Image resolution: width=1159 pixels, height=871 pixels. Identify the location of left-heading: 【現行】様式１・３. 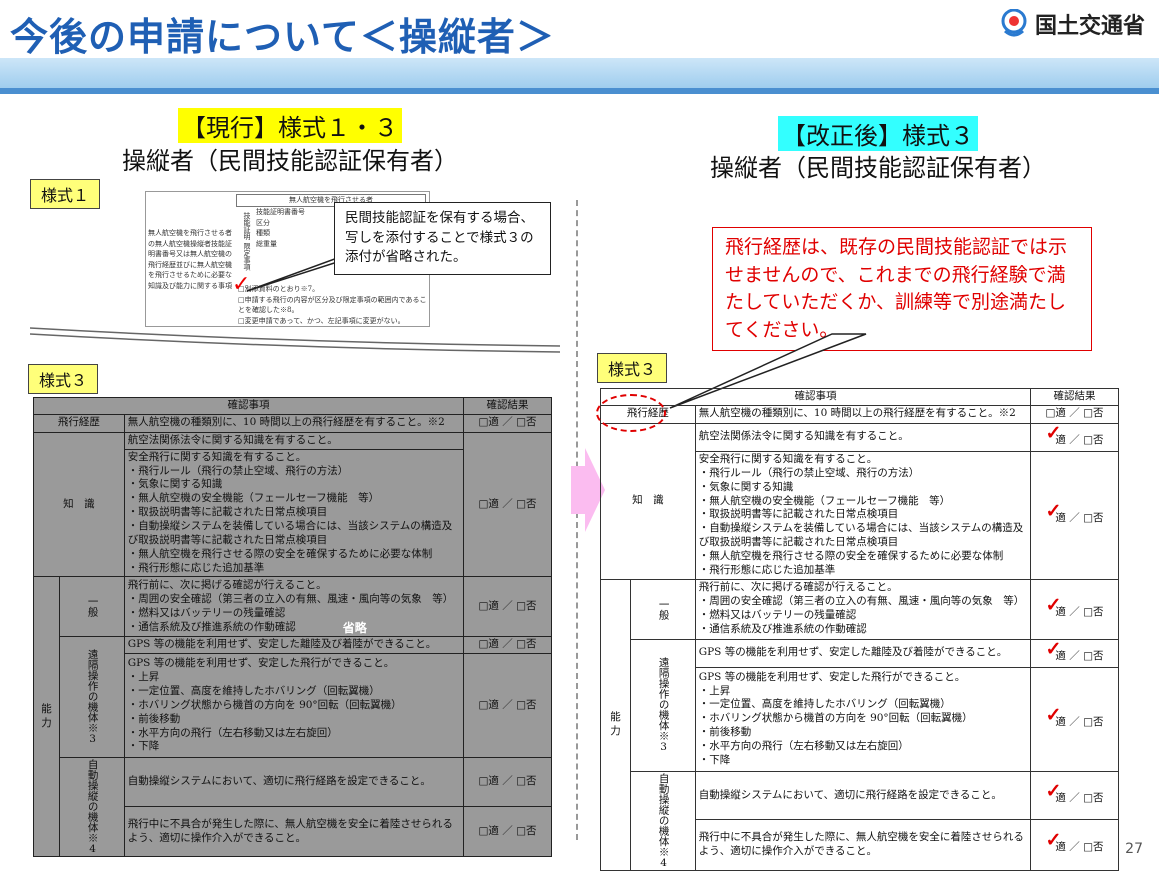
(290, 125).